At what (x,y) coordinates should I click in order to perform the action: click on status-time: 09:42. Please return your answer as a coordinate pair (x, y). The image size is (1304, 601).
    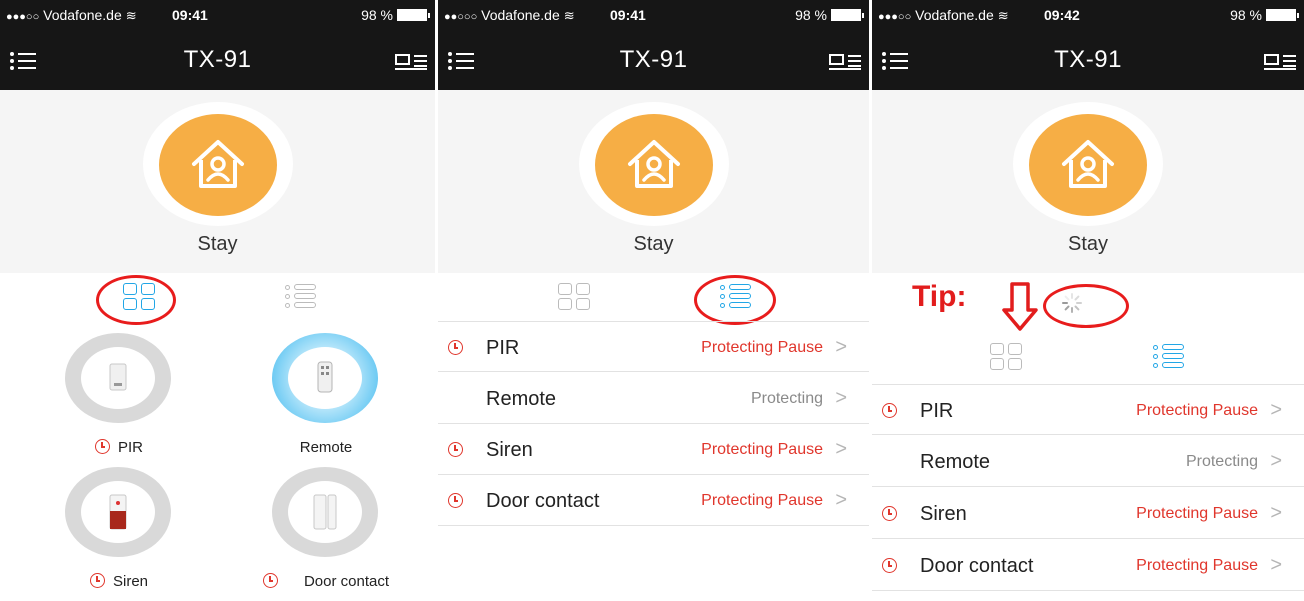
    Looking at the image, I should click on (1062, 15).